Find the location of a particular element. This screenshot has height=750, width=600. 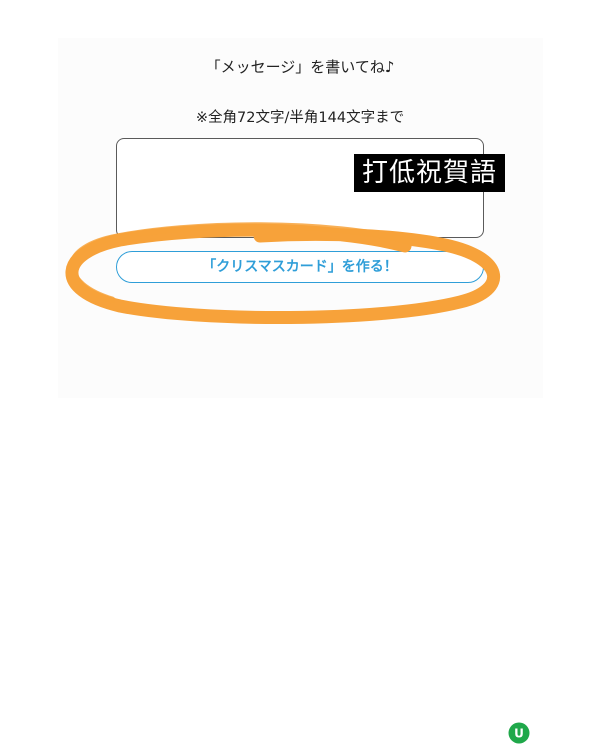

create-christmas-card-button: 「クリスマスカード」を作る！ is located at coordinates (300, 267).